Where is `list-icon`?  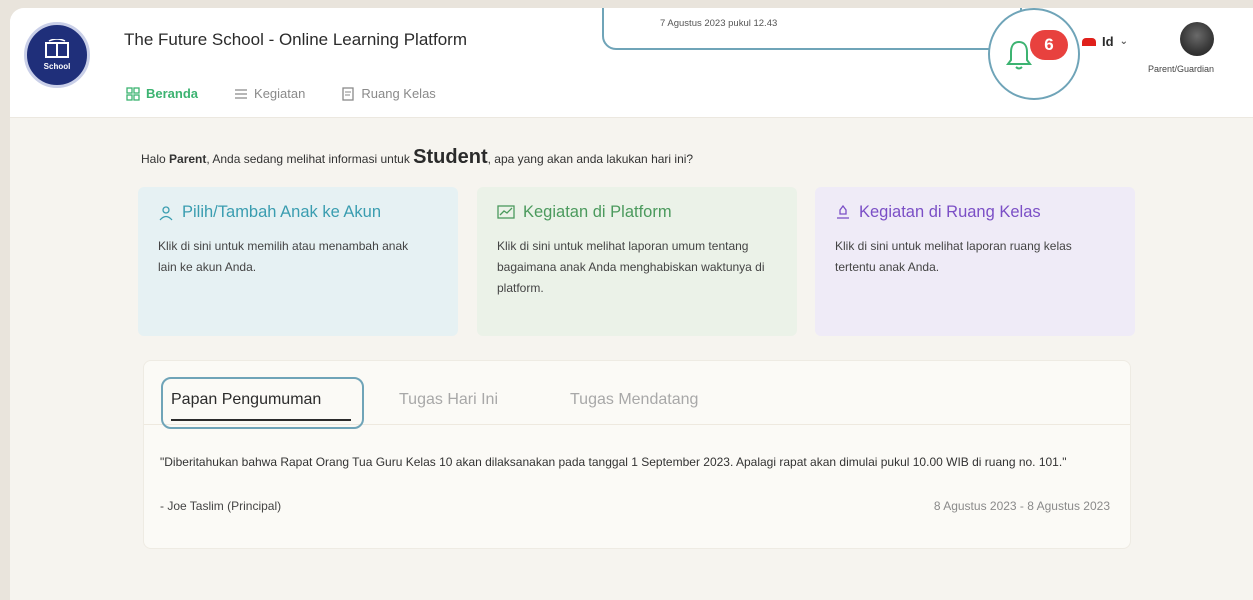 list-icon is located at coordinates (241, 93).